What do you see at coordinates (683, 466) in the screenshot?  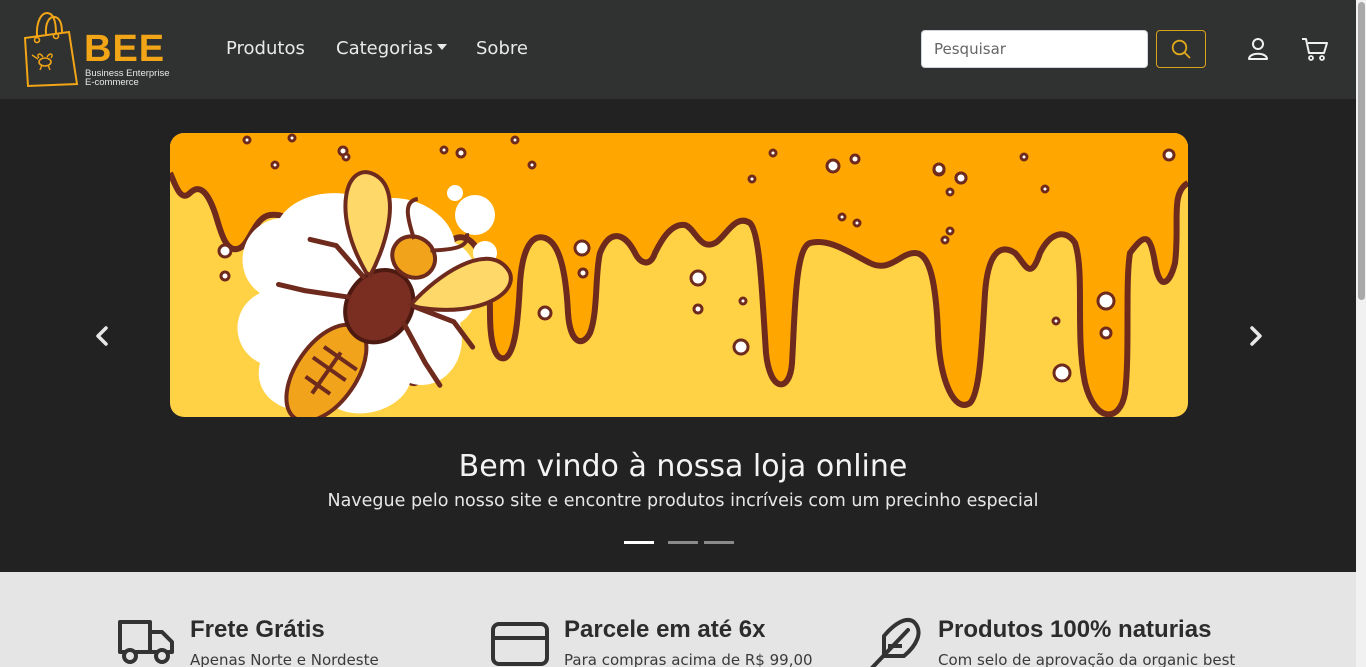 I see `hero-title: Bem vindo à nossa loja online` at bounding box center [683, 466].